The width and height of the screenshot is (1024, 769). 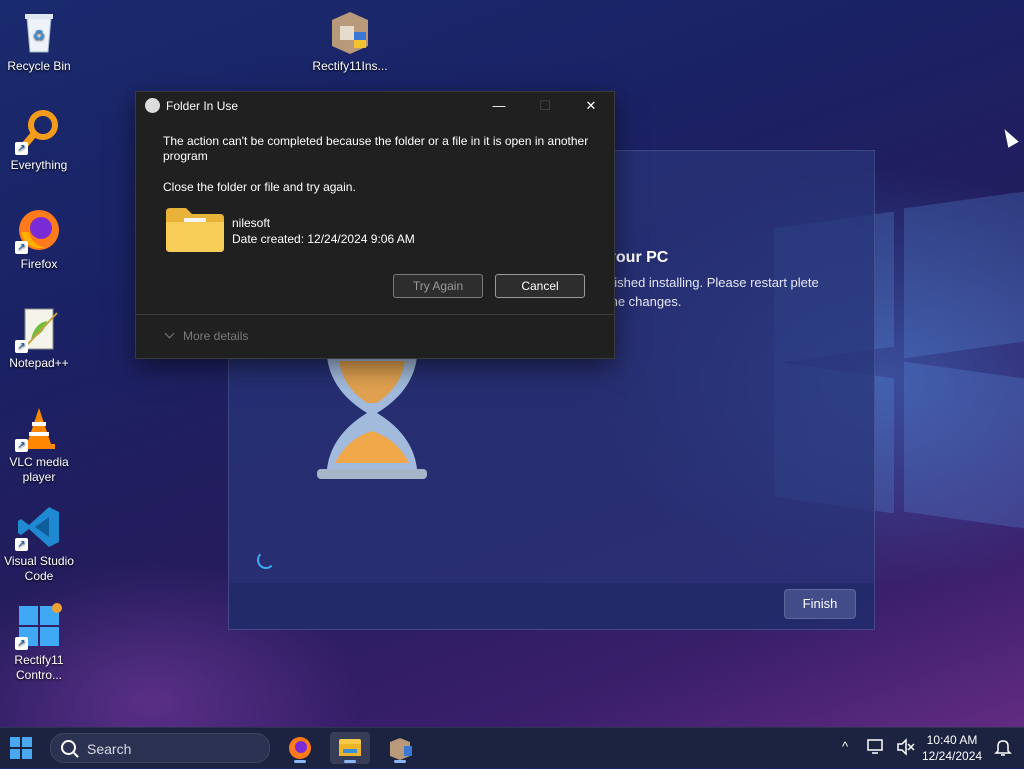 I want to click on more-details-toggle: More details, so click(x=206, y=335).